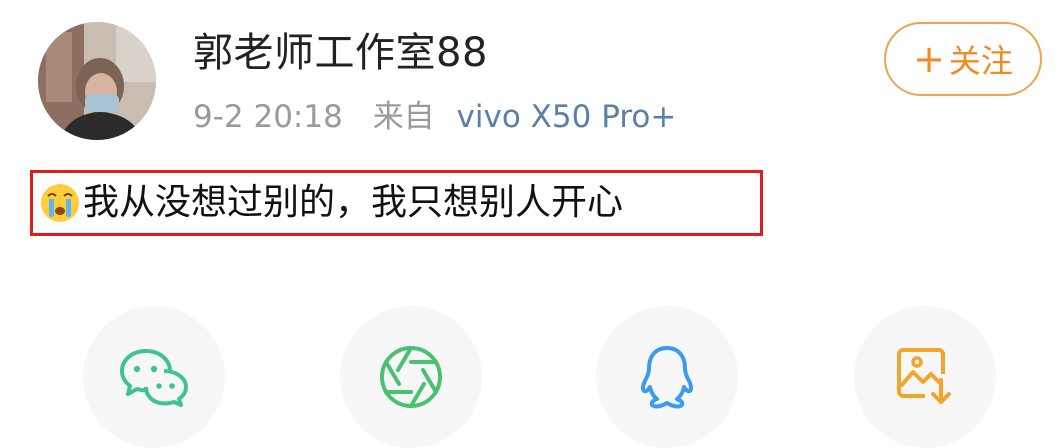  I want to click on author-name: 郭老师工作室88, so click(340, 53).